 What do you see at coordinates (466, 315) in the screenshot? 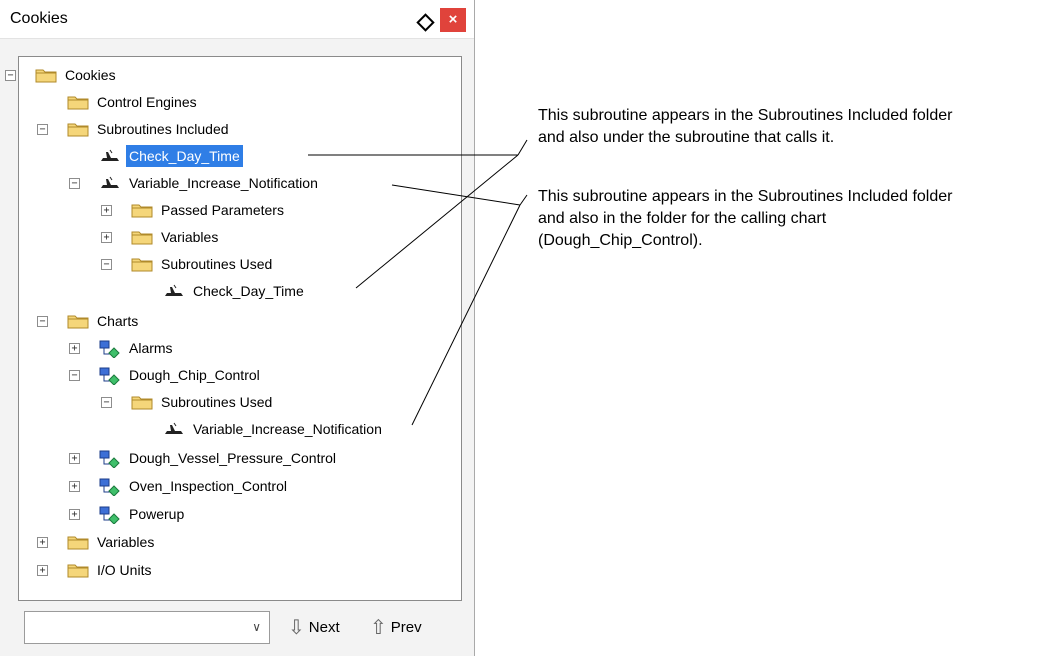
I see `leader-line-2c` at bounding box center [466, 315].